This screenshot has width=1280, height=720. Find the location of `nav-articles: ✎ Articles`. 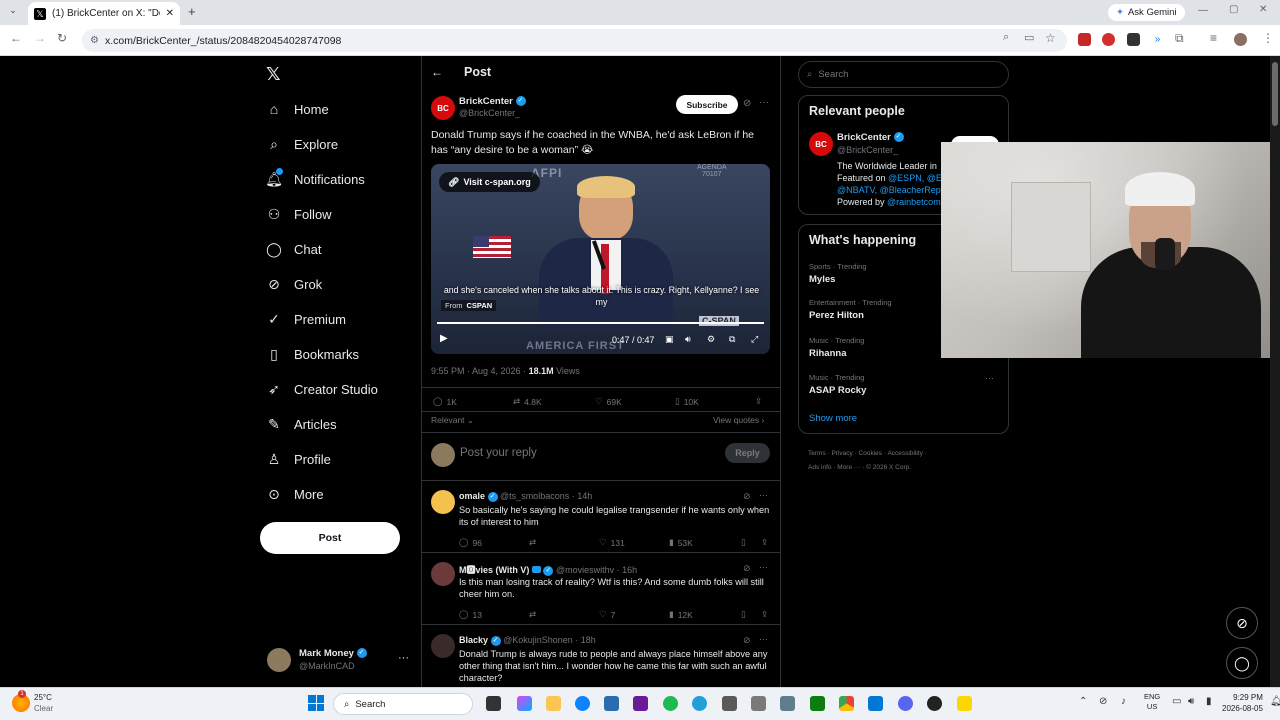

nav-articles: ✎ Articles is located at coordinates (301, 424).